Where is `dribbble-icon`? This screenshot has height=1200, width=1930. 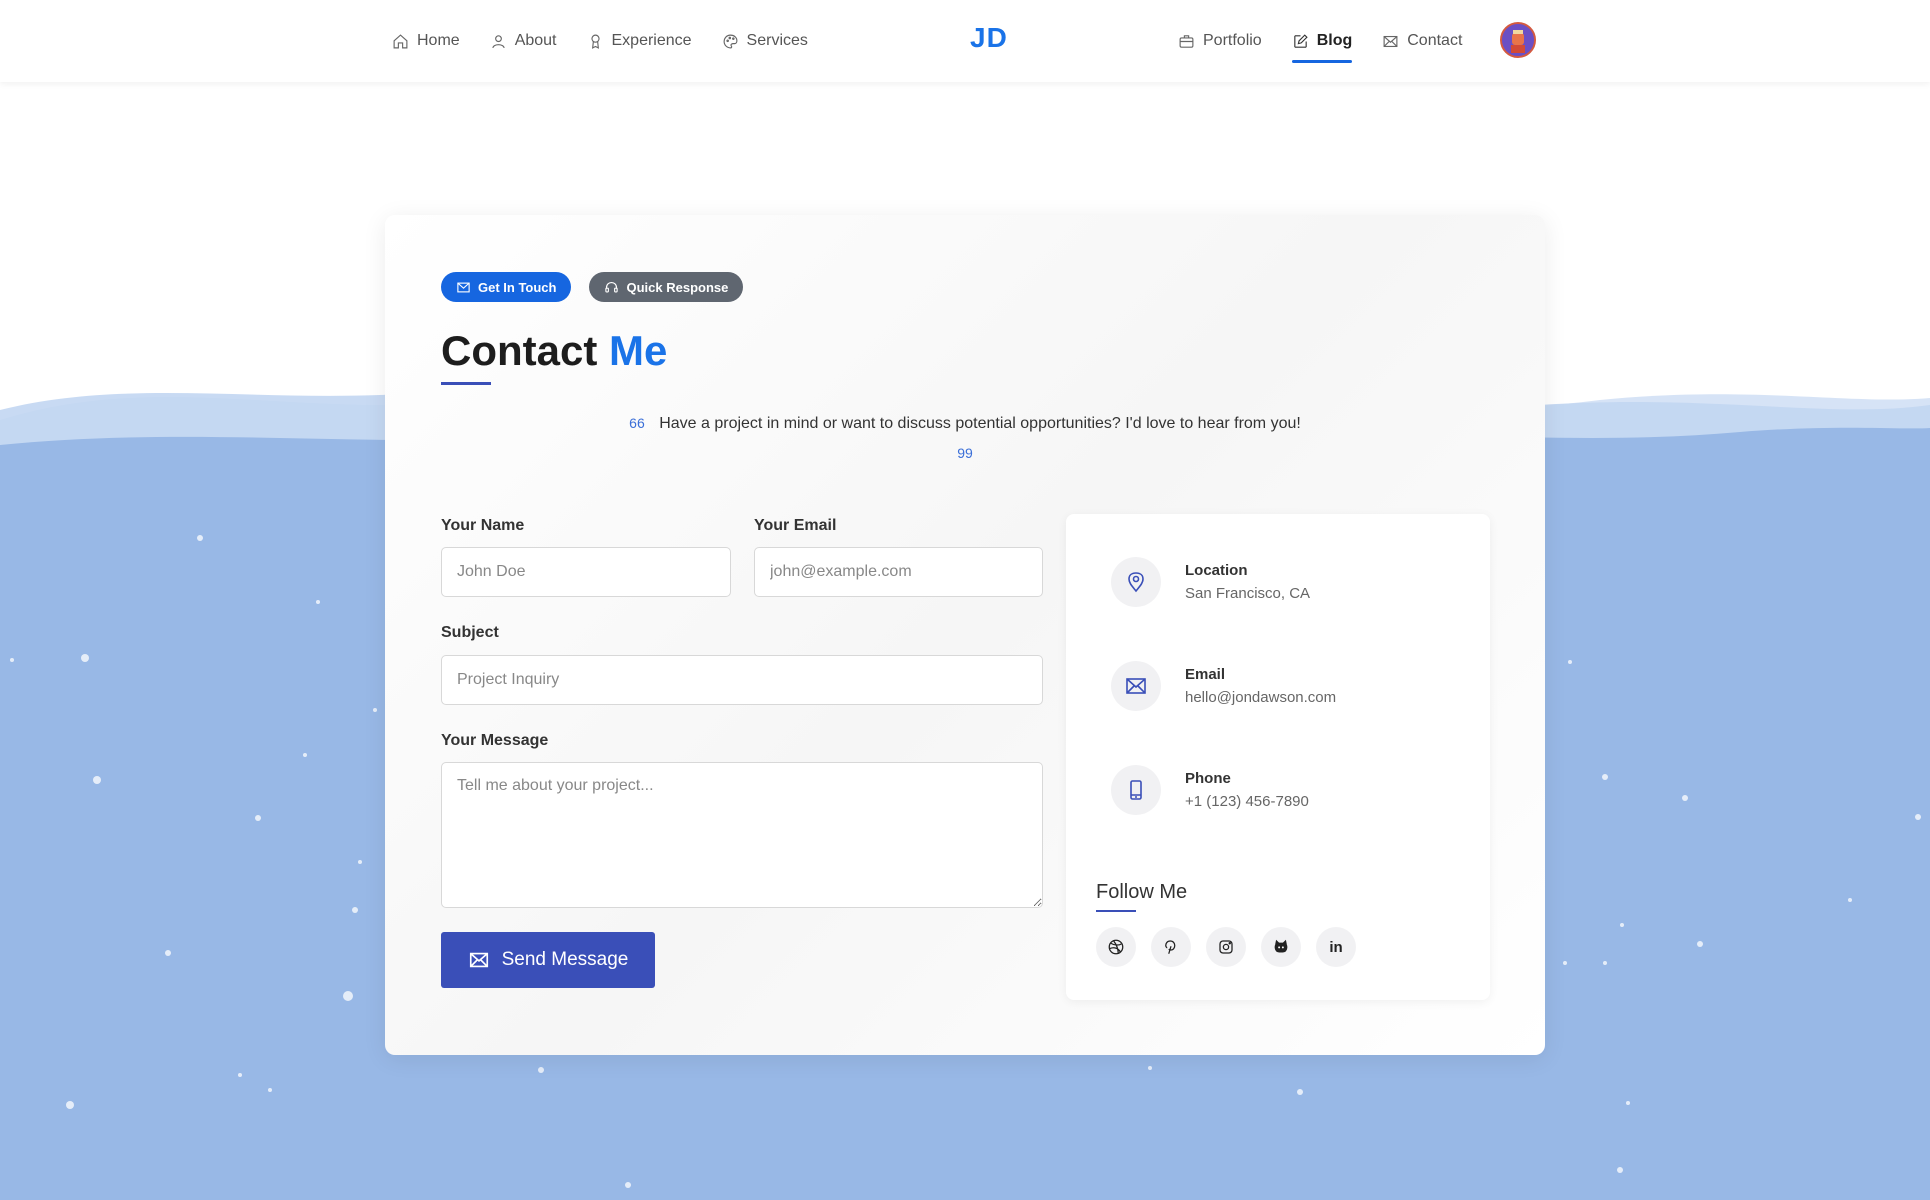 dribbble-icon is located at coordinates (1116, 947).